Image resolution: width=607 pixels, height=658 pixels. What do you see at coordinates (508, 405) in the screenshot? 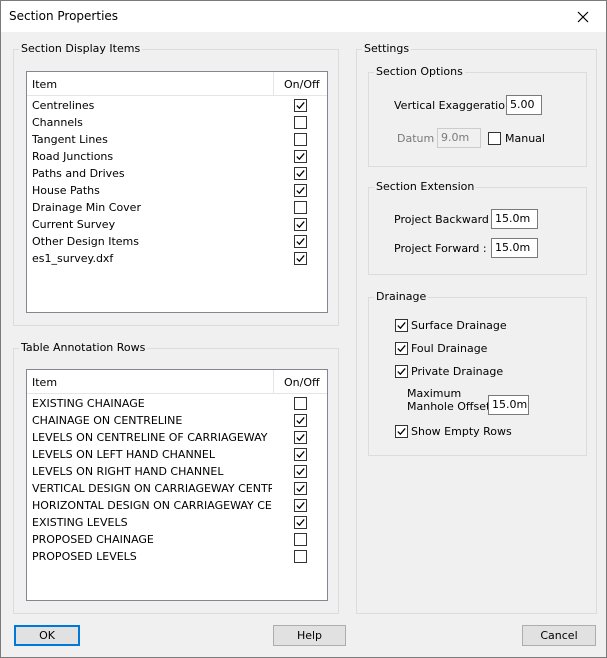
I see `max-manhole-offset-input: 15.0m` at bounding box center [508, 405].